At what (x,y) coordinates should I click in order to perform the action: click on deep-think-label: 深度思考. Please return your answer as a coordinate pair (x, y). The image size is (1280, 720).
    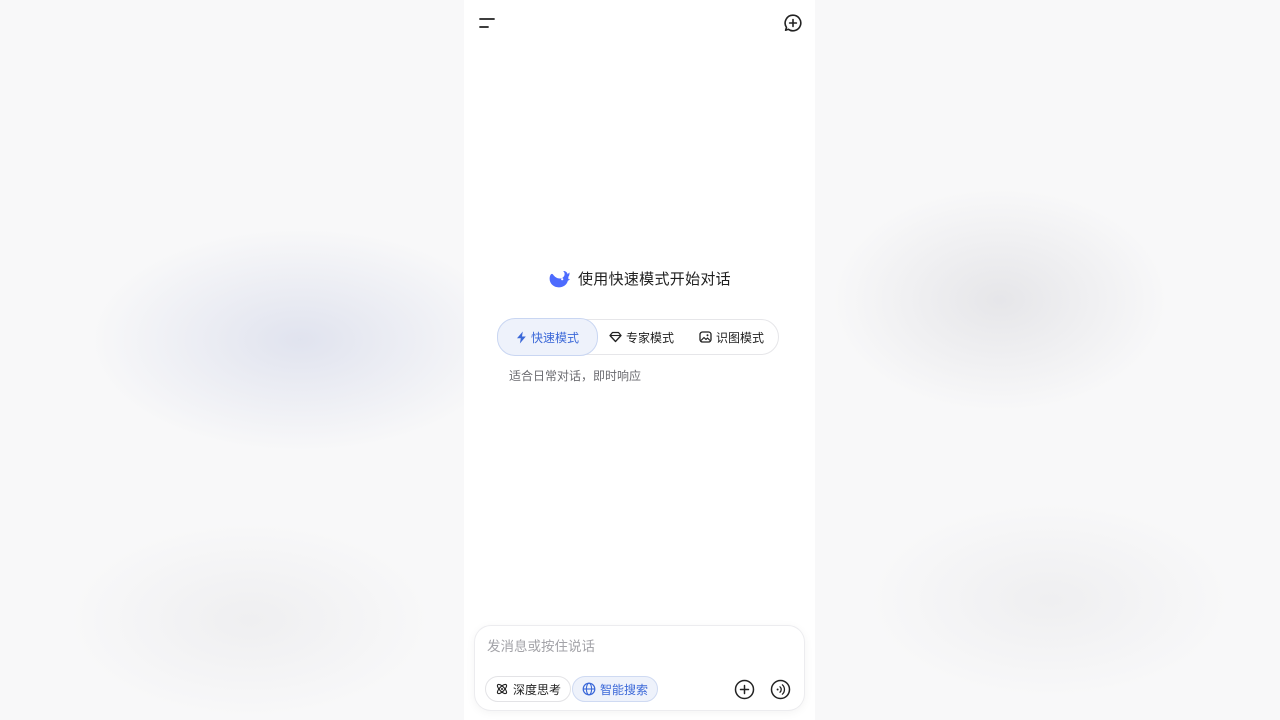
    Looking at the image, I should click on (537, 689).